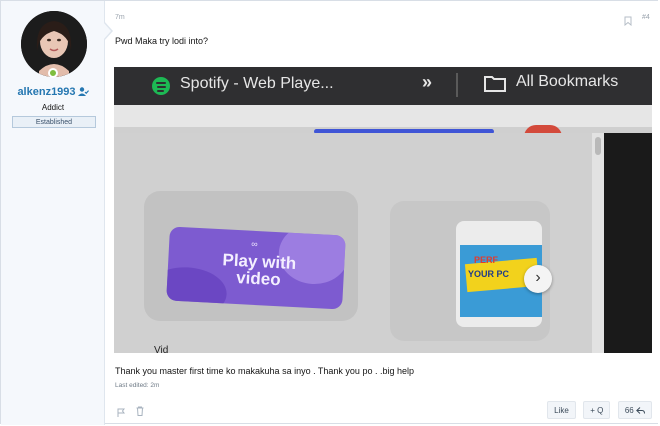 This screenshot has width=660, height=426. What do you see at coordinates (137, 385) in the screenshot?
I see `last-edited: Last edited: 2m` at bounding box center [137, 385].